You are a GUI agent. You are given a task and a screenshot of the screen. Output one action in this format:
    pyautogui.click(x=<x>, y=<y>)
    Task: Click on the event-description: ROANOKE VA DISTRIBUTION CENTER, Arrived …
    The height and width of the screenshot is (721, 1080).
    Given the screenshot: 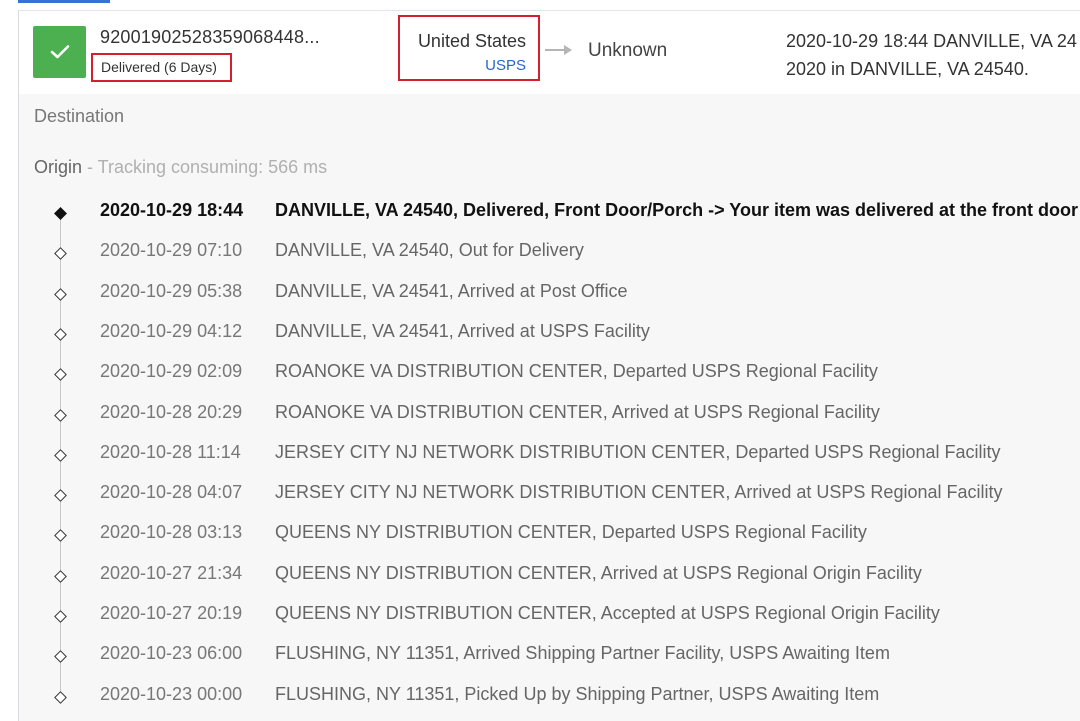 What is the action you would take?
    pyautogui.click(x=577, y=411)
    